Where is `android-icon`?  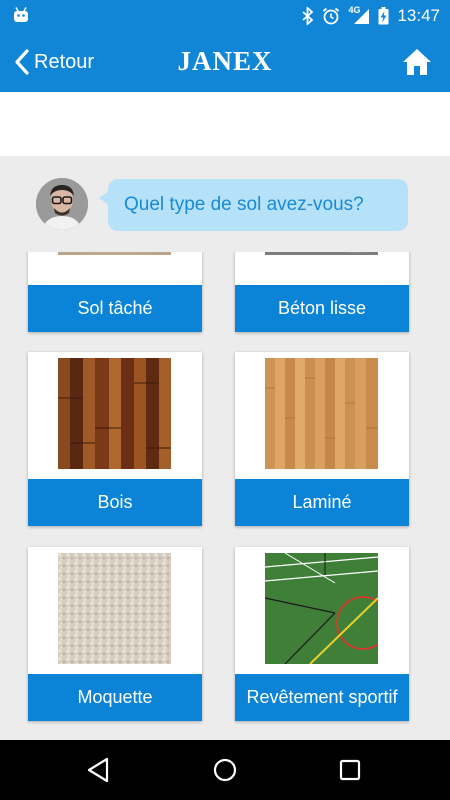
android-icon is located at coordinates (21, 14).